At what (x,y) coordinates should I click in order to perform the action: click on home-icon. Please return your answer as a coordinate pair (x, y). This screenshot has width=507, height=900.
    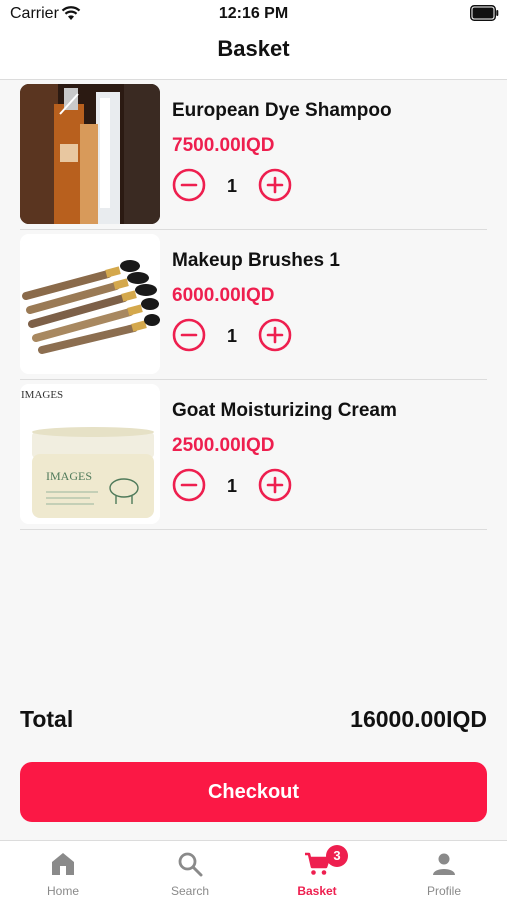
    Looking at the image, I should click on (63, 864).